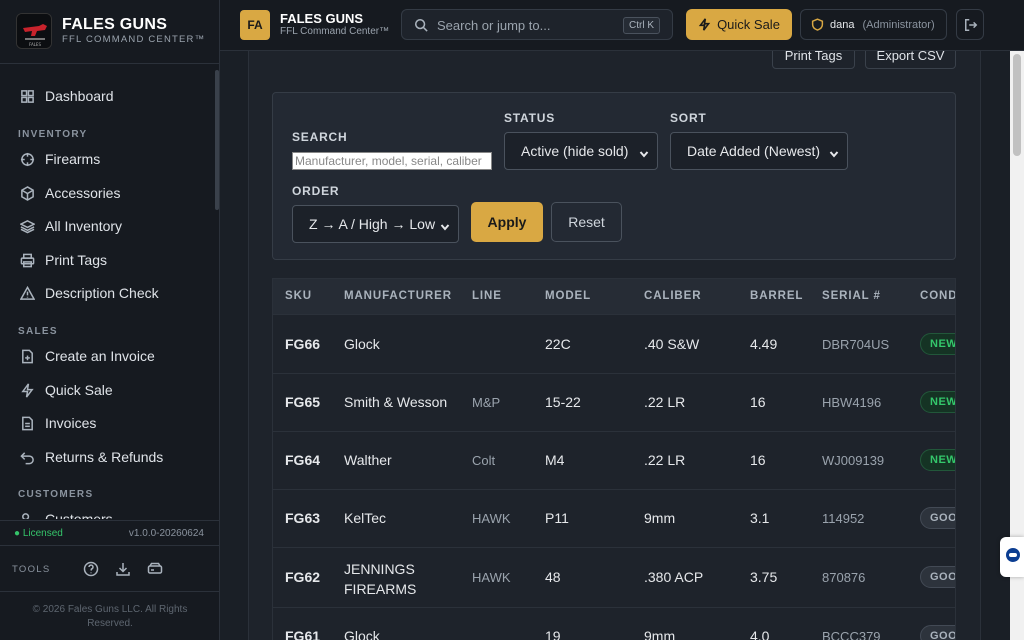  I want to click on cell-model: 19, so click(553, 634).